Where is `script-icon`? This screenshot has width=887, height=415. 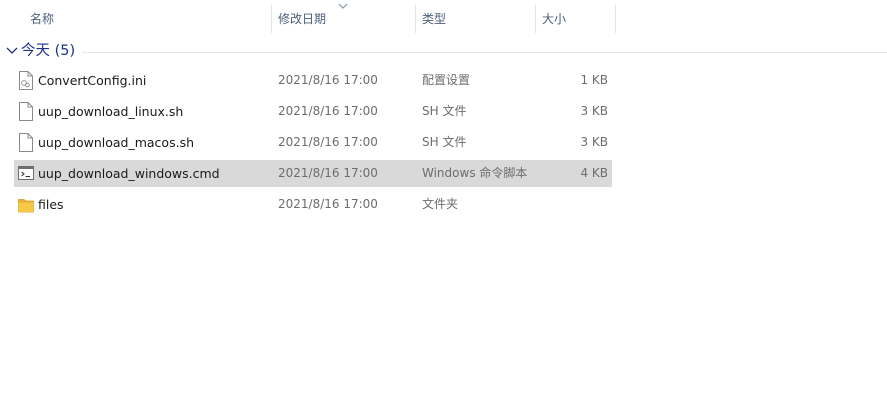 script-icon is located at coordinates (26, 173).